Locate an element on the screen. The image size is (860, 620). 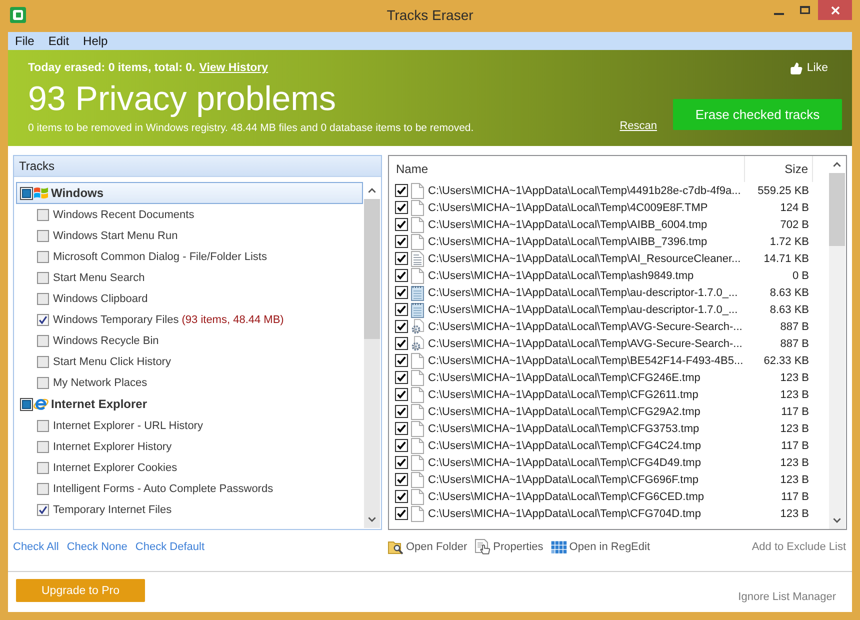
track-label: Windows Recycle Bin is located at coordinates (106, 340).